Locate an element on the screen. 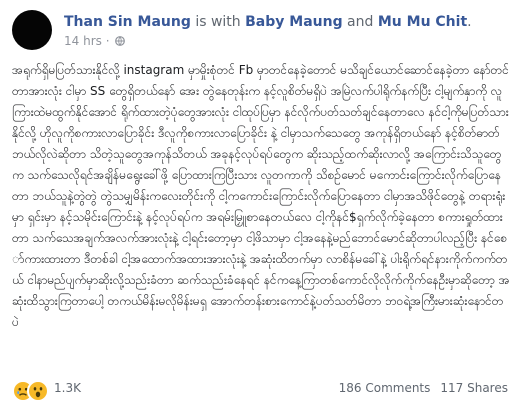  post-footer: 1.3K 186 Comments 117 Shares is located at coordinates (260, 390).